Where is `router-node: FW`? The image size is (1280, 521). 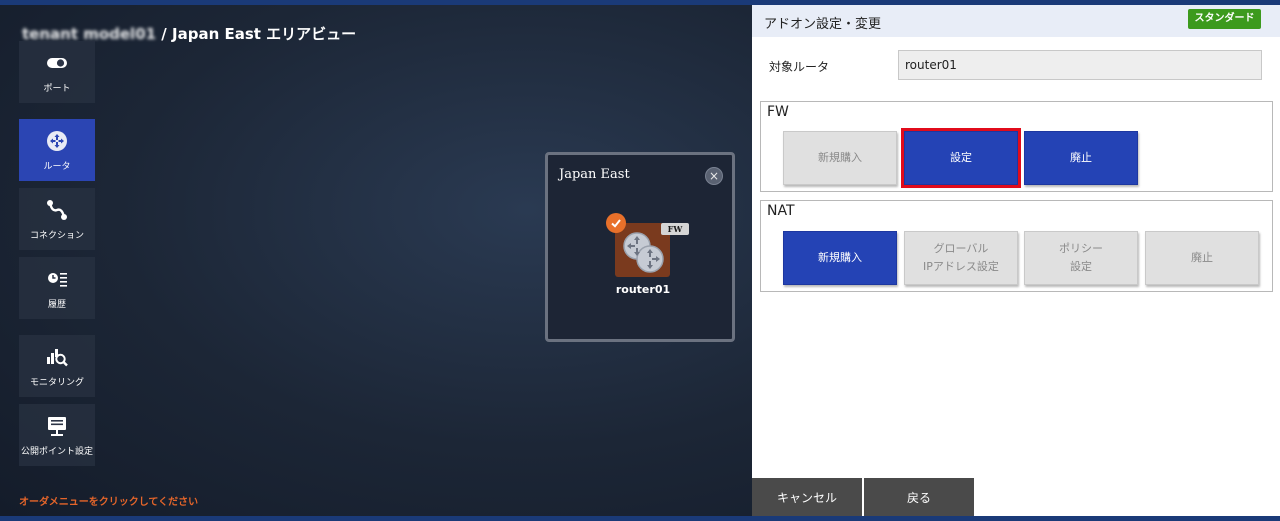 router-node: FW is located at coordinates (647, 245).